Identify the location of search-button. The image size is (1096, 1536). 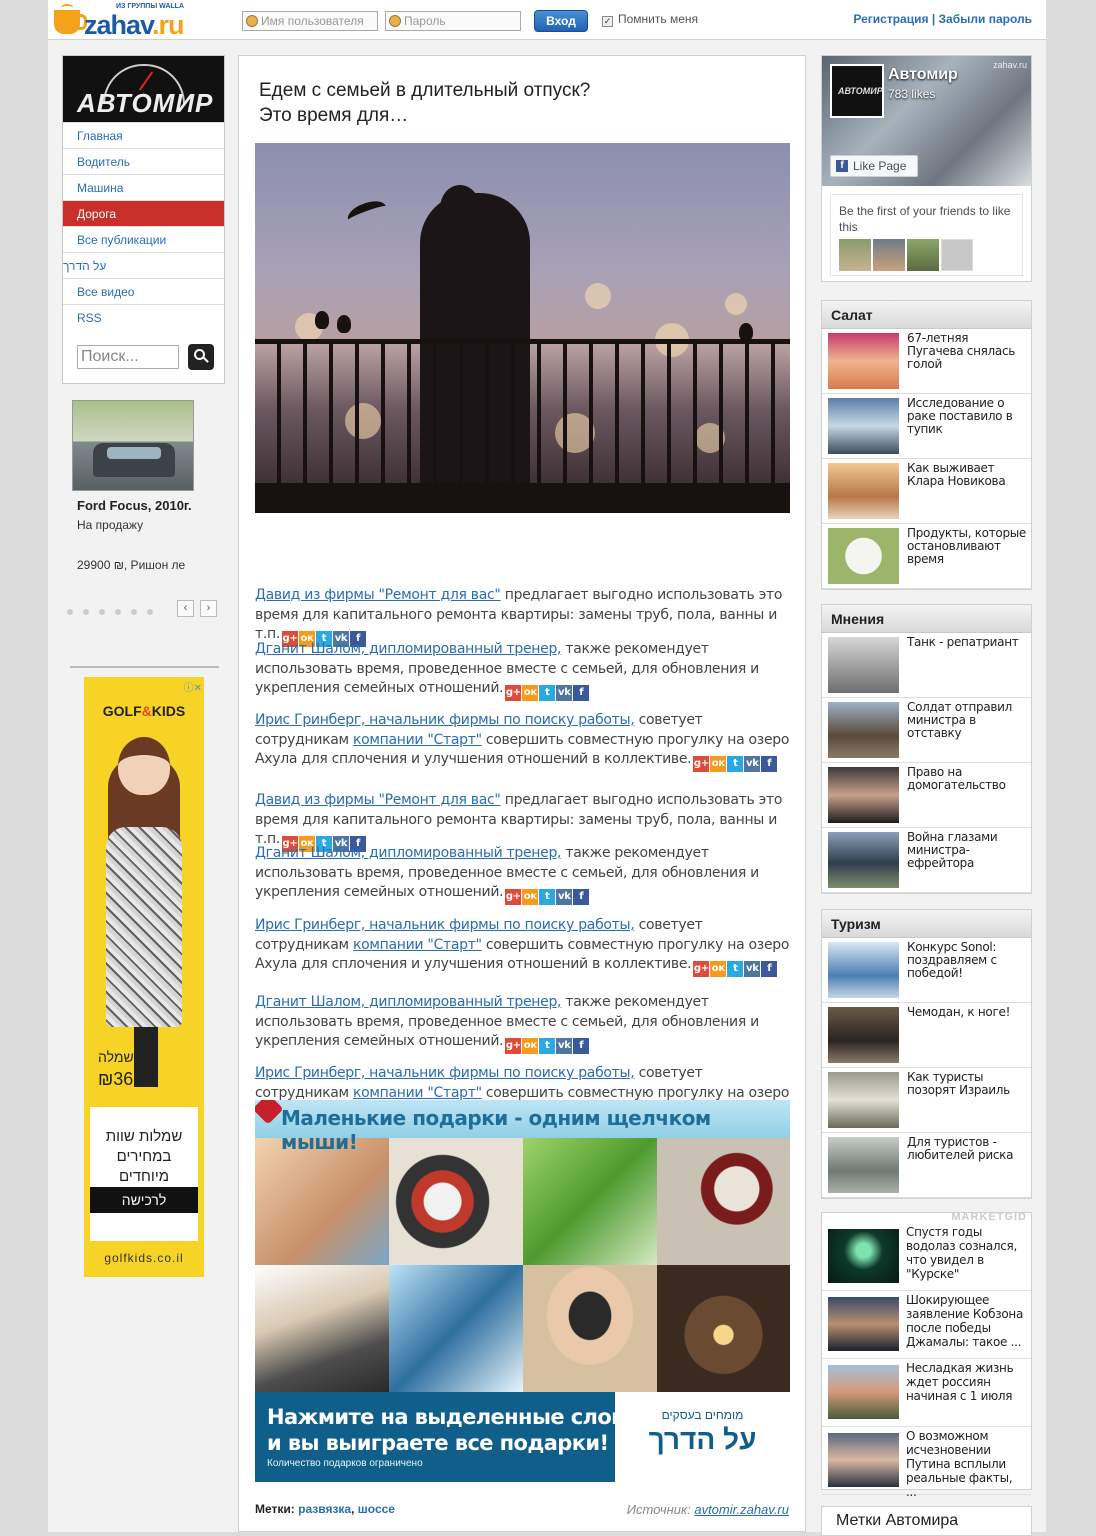
(201, 357).